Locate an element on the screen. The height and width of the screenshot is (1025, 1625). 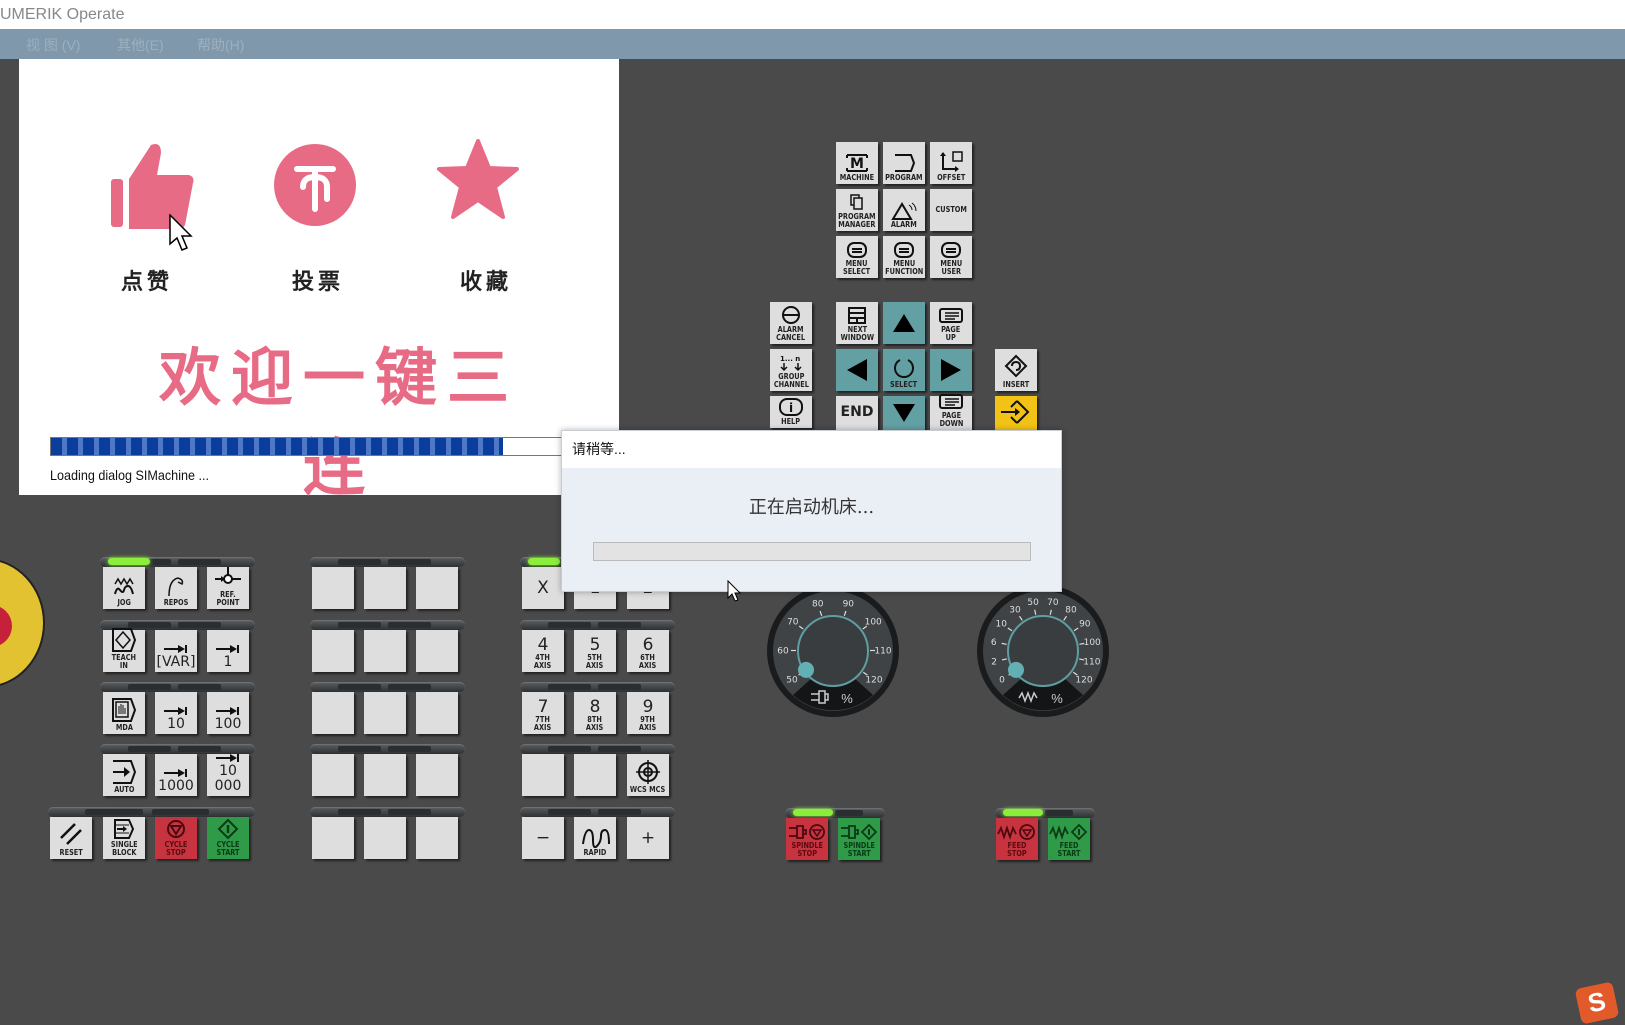
key-reset: RESET is located at coordinates (71, 838).